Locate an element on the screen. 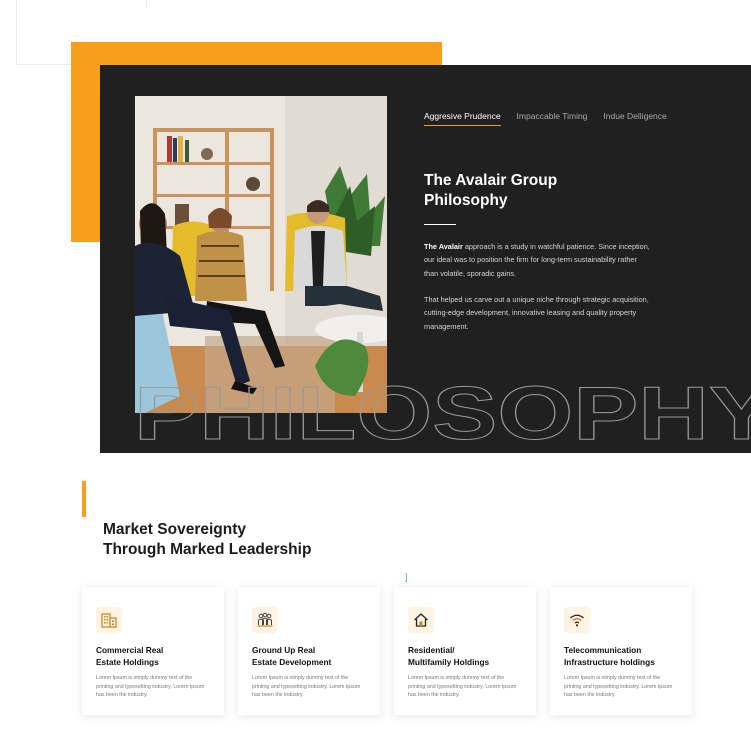  building-icon is located at coordinates (109, 620).